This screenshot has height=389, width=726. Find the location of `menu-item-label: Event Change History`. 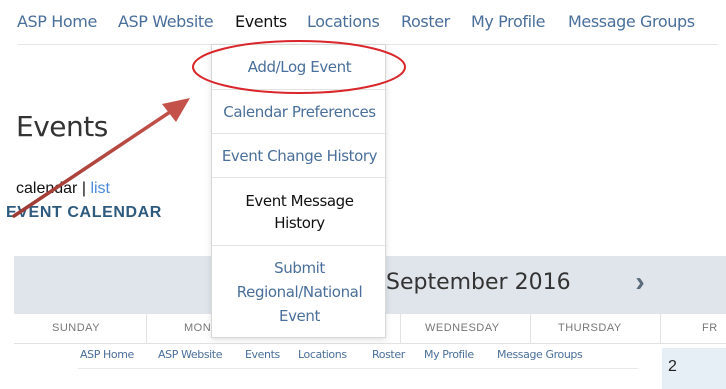

menu-item-label: Event Change History is located at coordinates (299, 155).